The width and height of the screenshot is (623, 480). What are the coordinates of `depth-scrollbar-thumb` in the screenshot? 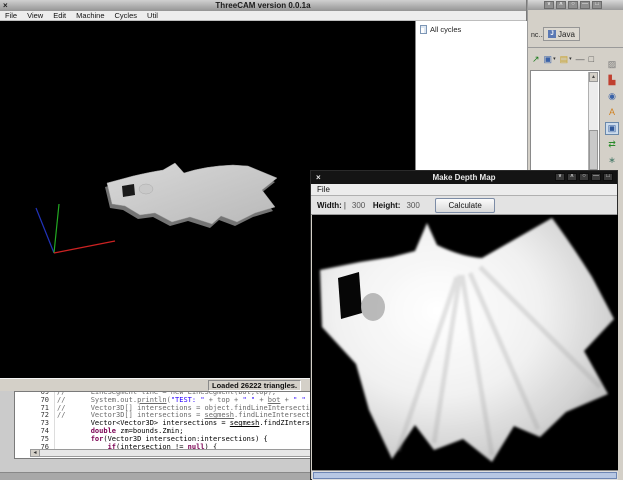 It's located at (465, 475).